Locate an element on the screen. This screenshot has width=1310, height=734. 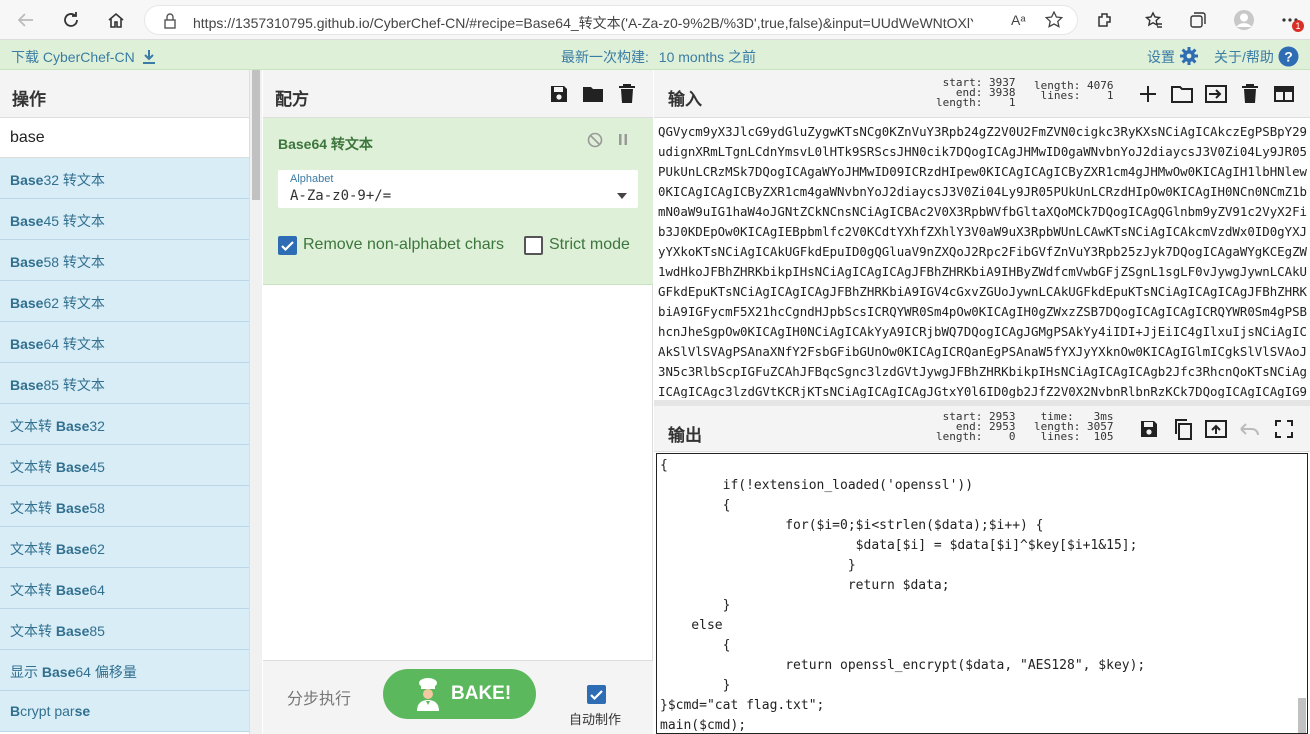
extensions-icon is located at coordinates (1105, 20).